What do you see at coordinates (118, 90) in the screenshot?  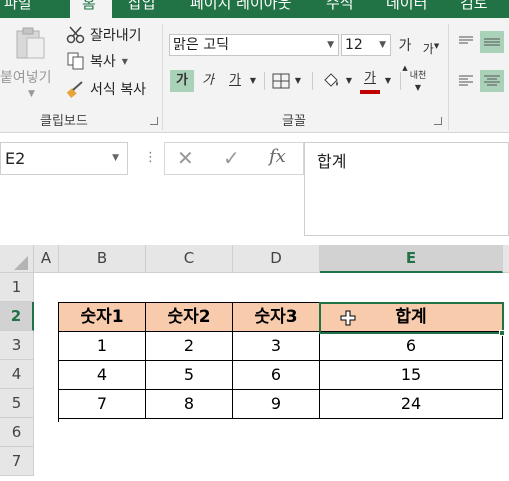 I see `format-painter-label: 서식 복사` at bounding box center [118, 90].